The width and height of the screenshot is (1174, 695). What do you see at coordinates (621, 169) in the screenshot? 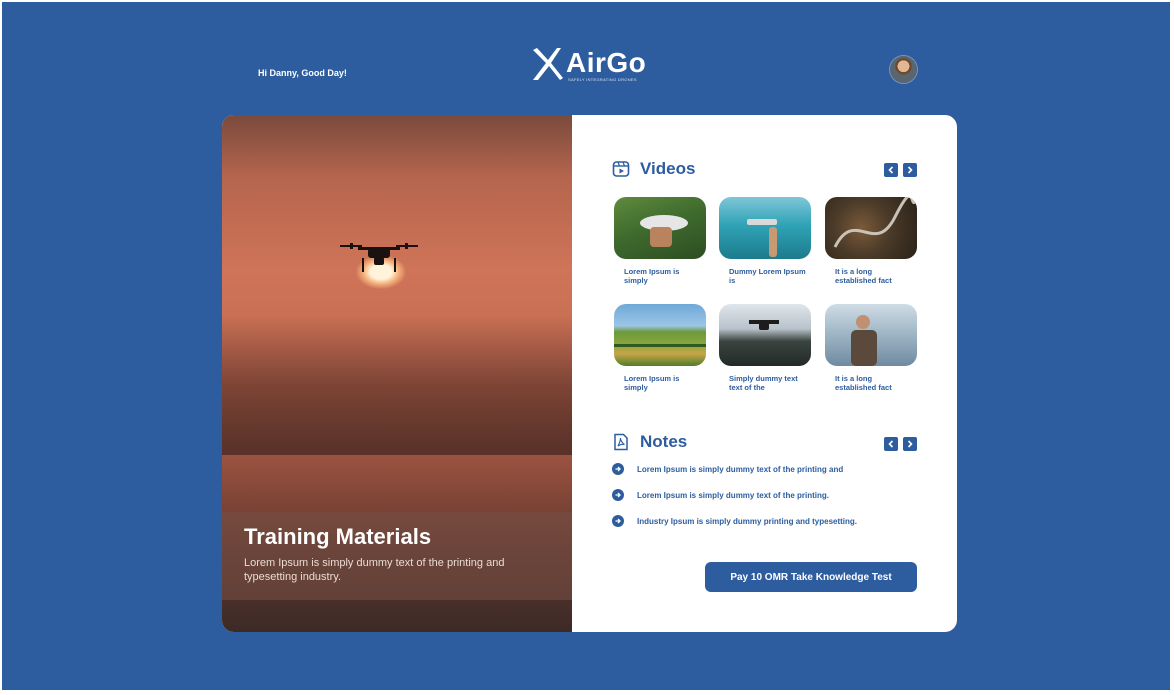
I see `video-icon` at bounding box center [621, 169].